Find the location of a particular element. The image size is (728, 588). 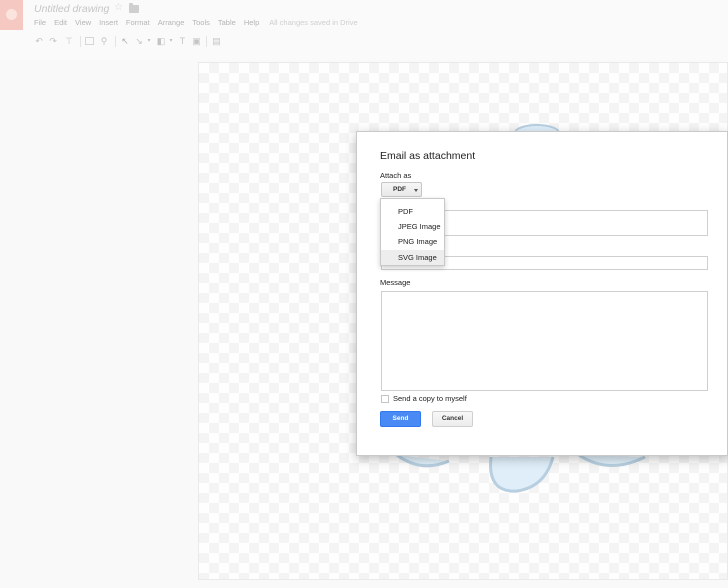

attach-format-dropdown: PDF JPEG Image PNG Image SVG Image is located at coordinates (412, 232).